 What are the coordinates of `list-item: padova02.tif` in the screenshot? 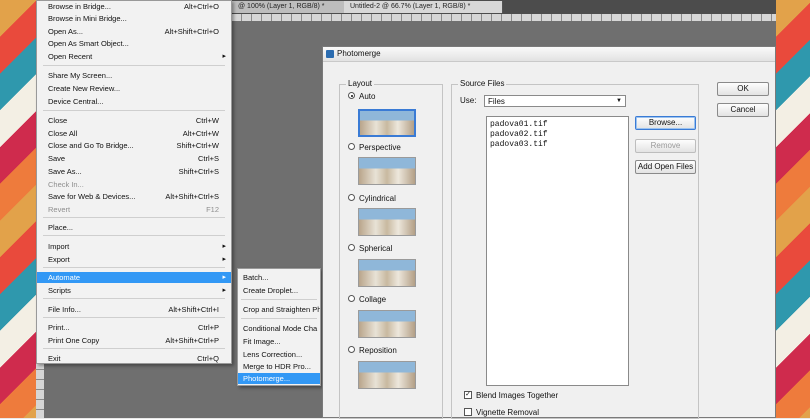 It's located at (519, 135).